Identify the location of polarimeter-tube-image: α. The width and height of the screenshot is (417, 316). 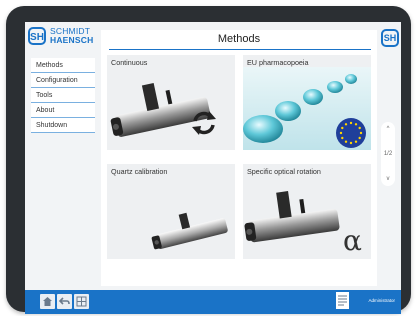
(303, 224).